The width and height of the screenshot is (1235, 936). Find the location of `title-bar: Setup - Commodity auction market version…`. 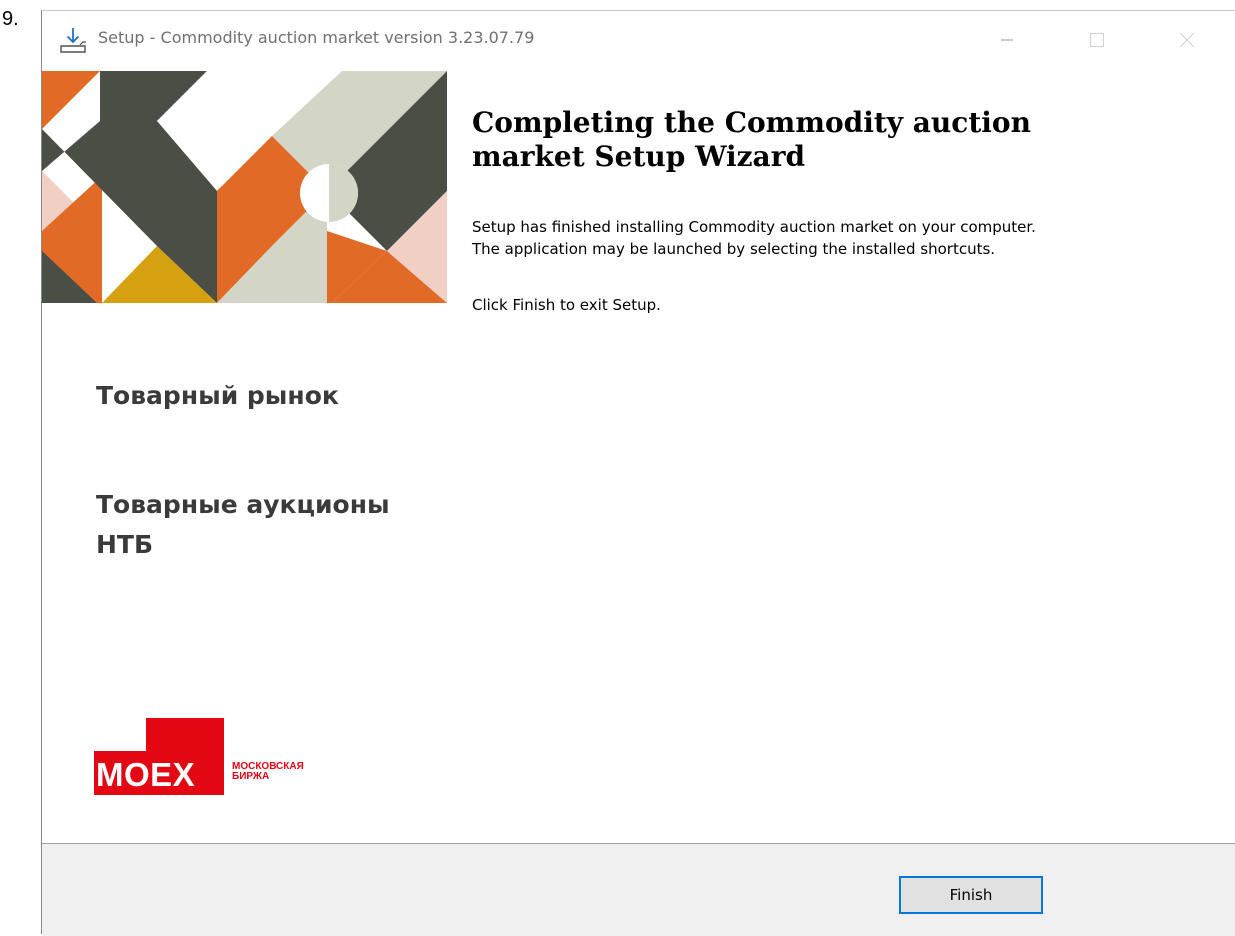

title-bar: Setup - Commodity auction market version… is located at coordinates (638, 41).